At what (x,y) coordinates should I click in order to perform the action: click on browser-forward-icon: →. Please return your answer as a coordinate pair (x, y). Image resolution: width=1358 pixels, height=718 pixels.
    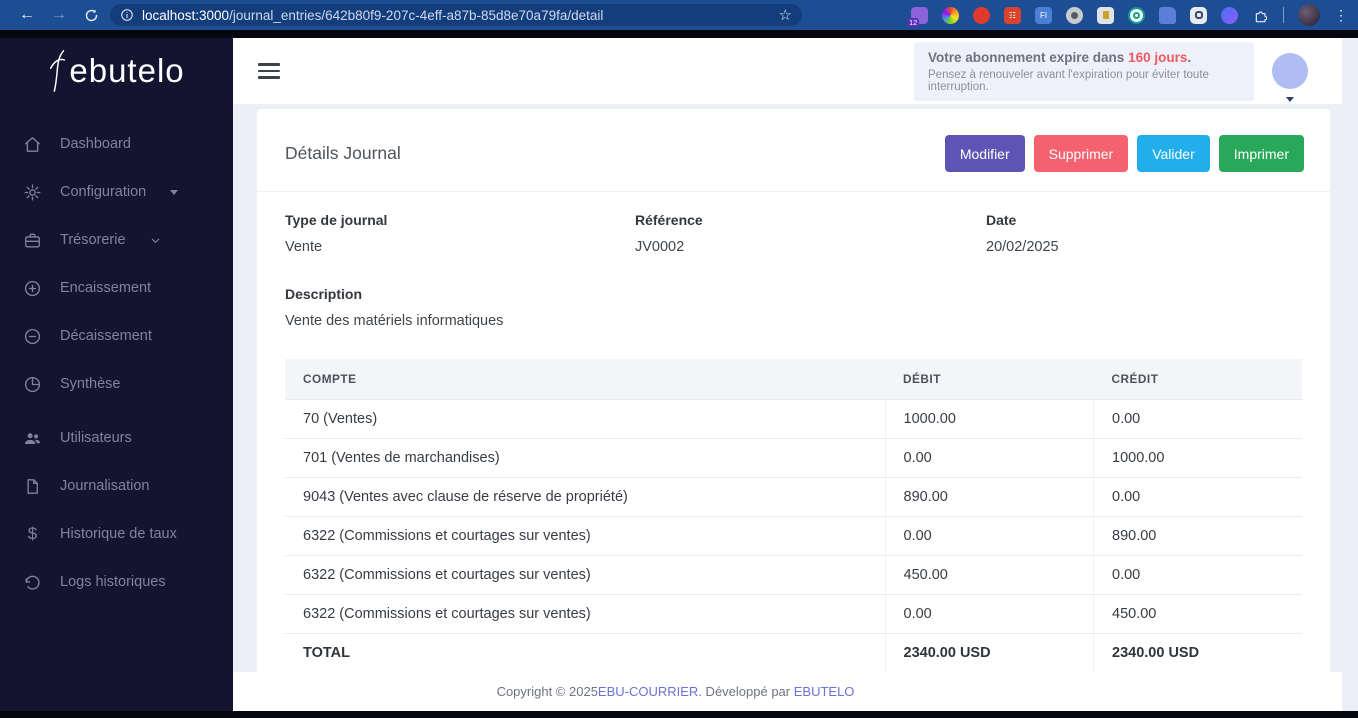
    Looking at the image, I should click on (59, 15).